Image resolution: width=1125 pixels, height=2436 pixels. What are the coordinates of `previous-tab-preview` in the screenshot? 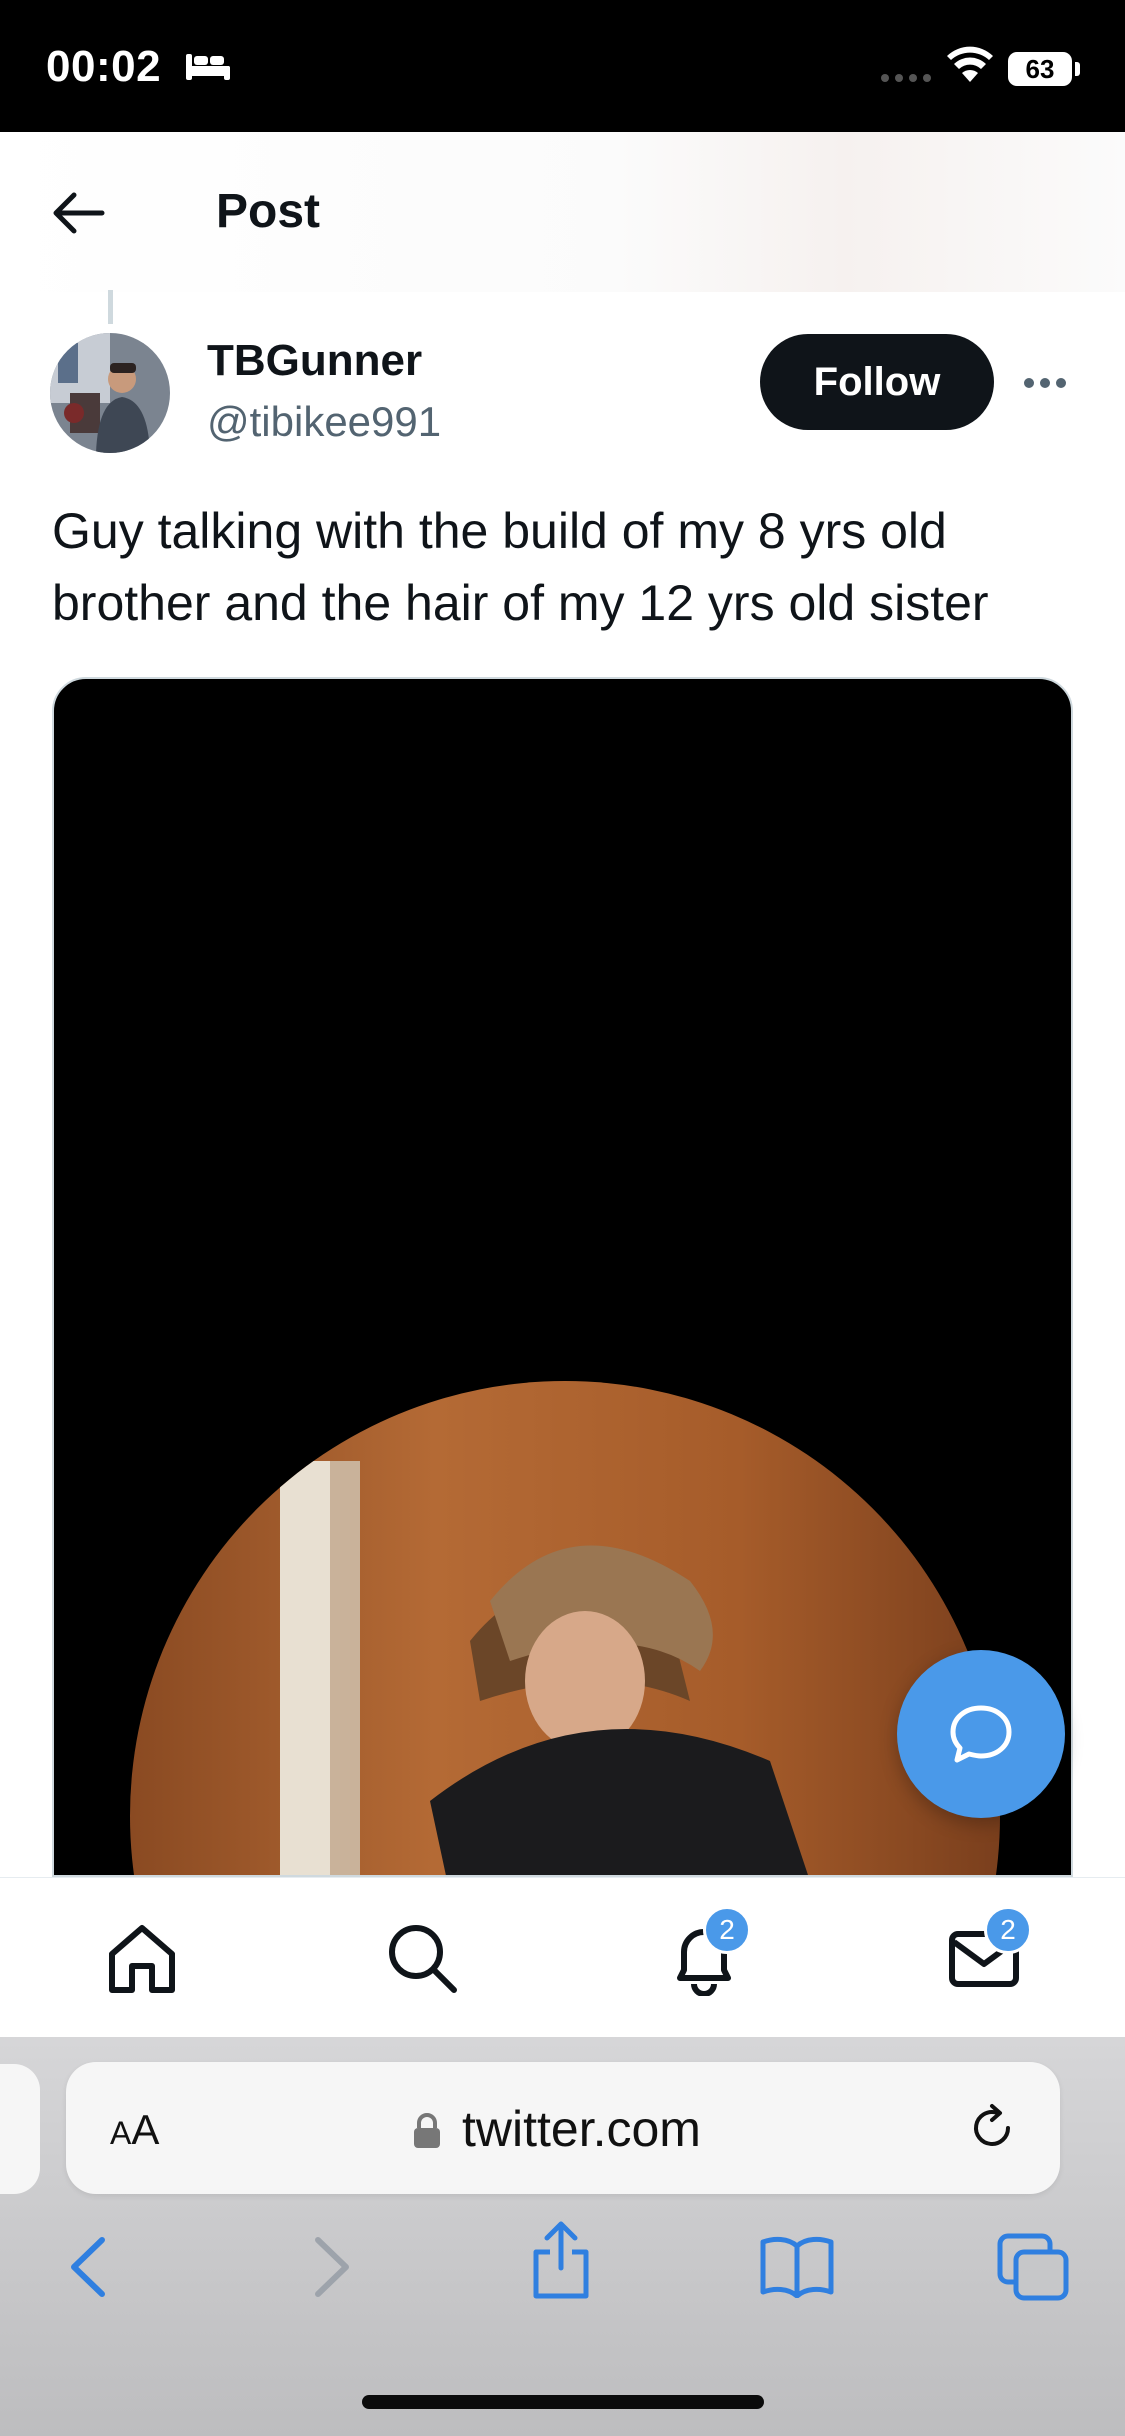 It's located at (20, 2129).